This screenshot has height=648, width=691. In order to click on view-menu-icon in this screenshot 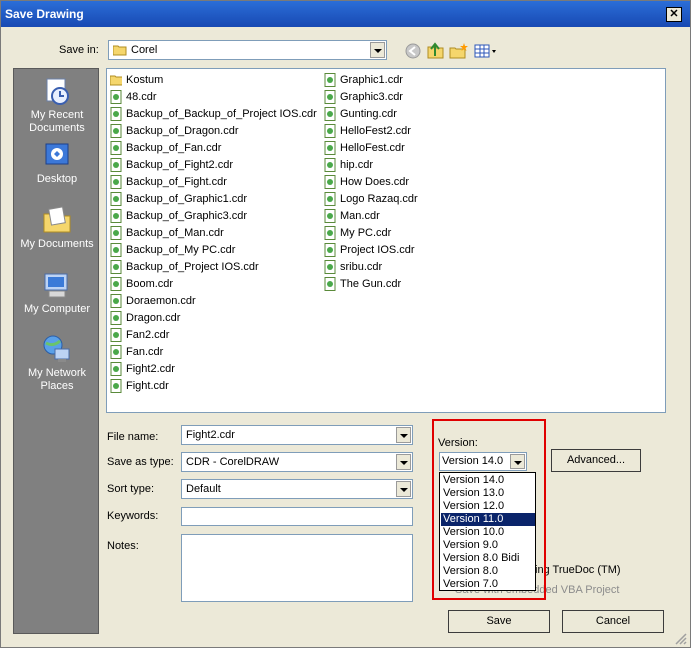, I will do `click(486, 51)`.